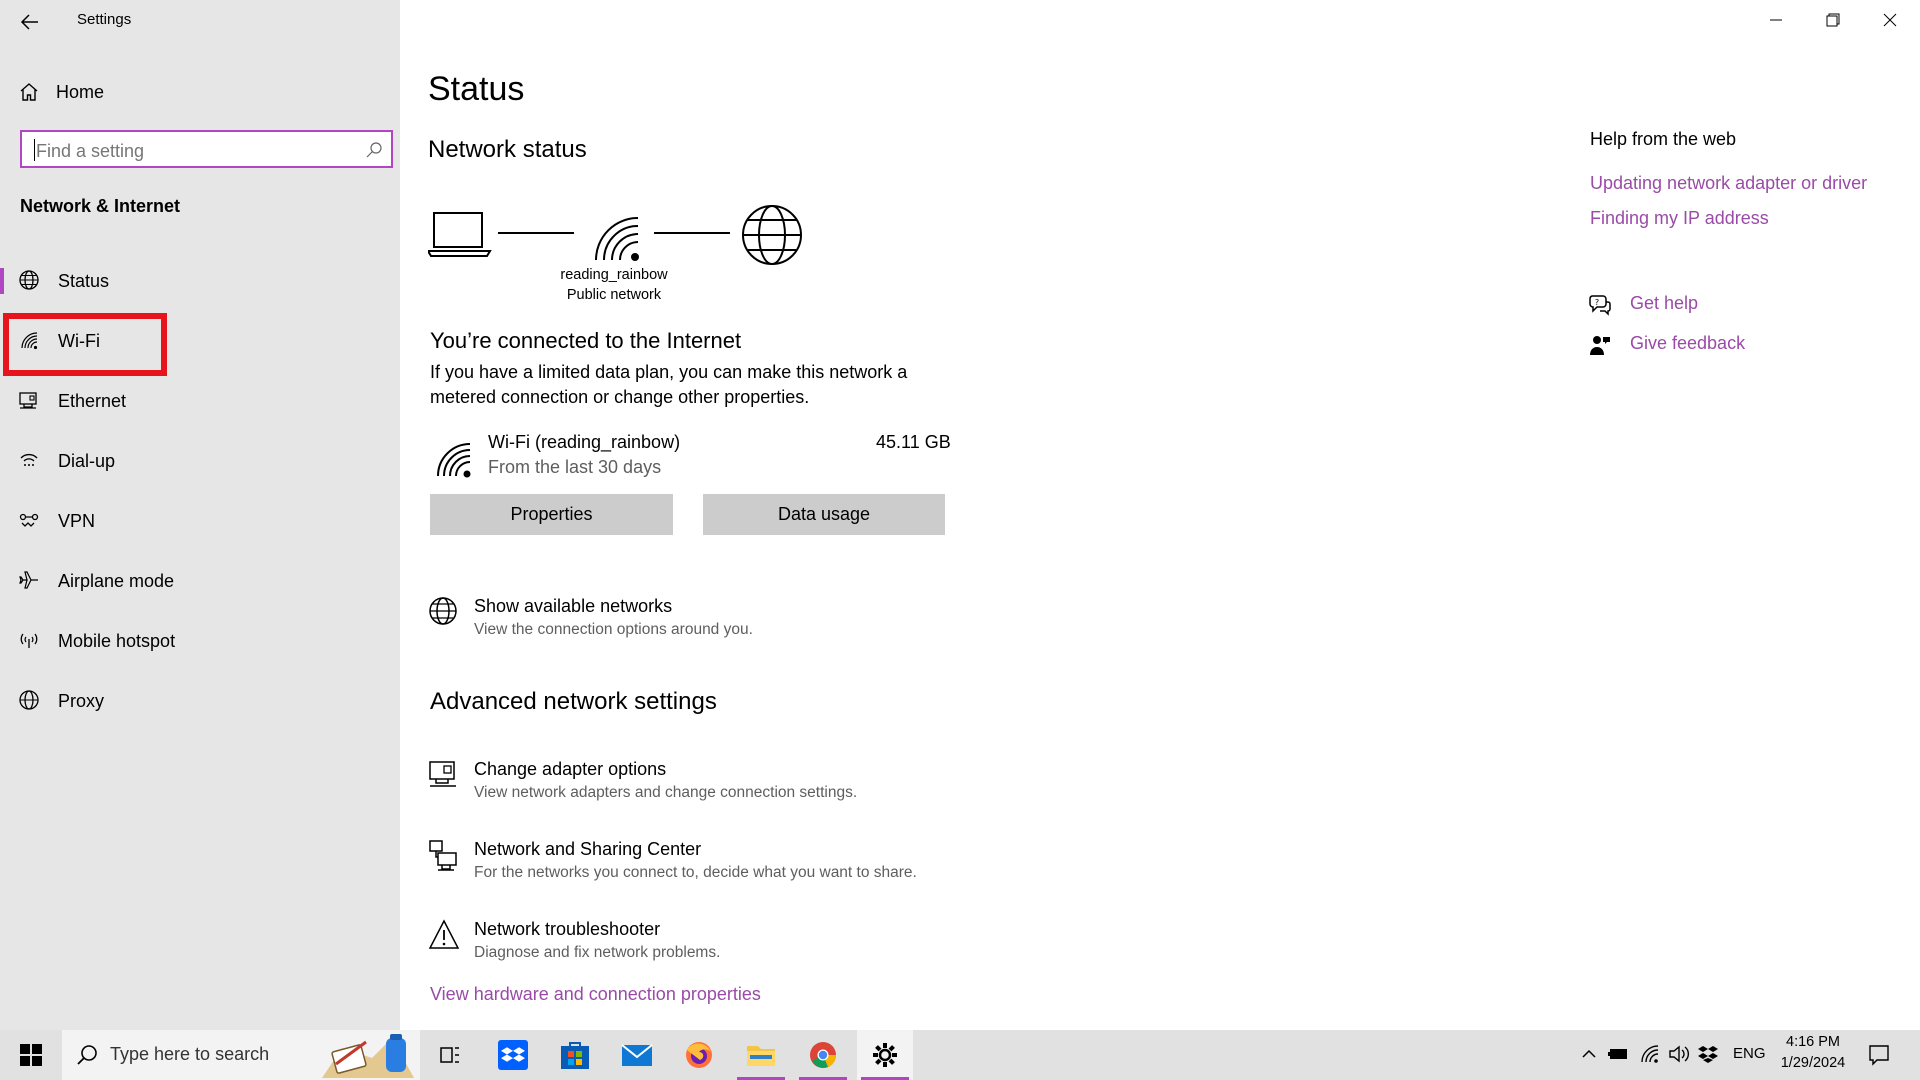 The height and width of the screenshot is (1080, 1920). Describe the element at coordinates (613, 629) in the screenshot. I see `setting-subtitle: View the connection options around you.` at that location.